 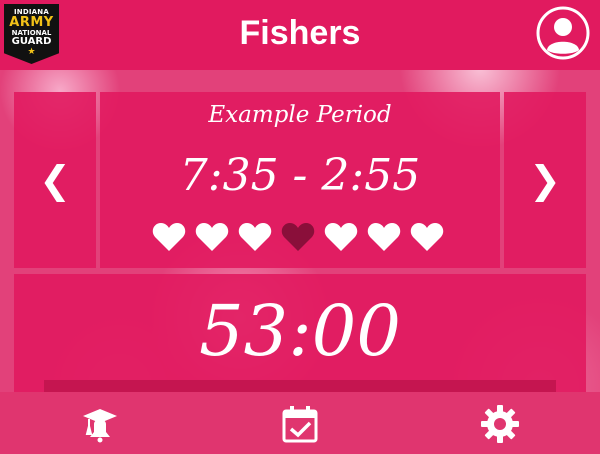 I want to click on bottom-nav, so click(x=300, y=423).